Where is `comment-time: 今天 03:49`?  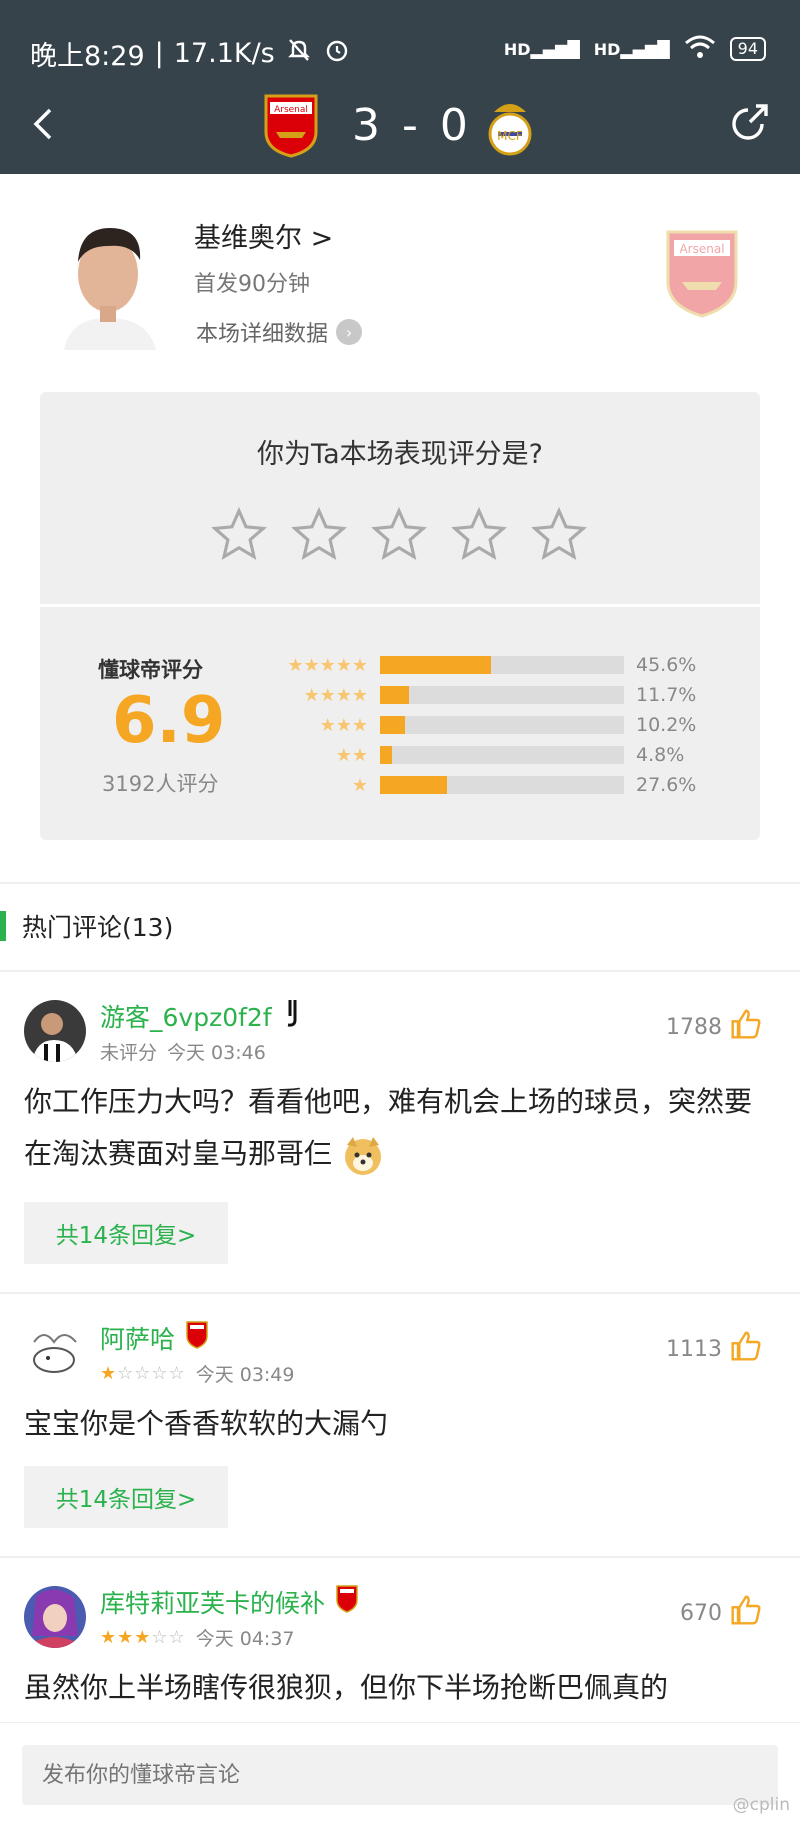
comment-time: 今天 03:49 is located at coordinates (245, 1375).